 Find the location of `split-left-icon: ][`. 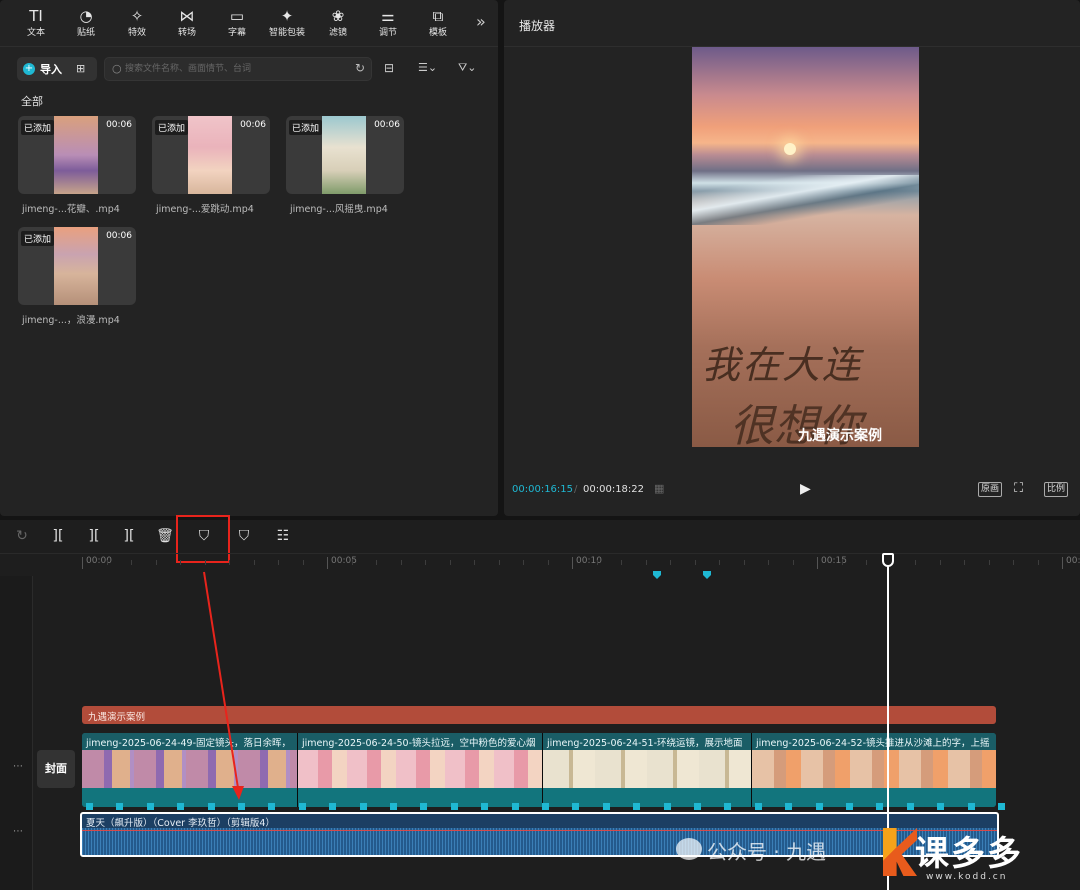

split-left-icon: ][ is located at coordinates (94, 536).